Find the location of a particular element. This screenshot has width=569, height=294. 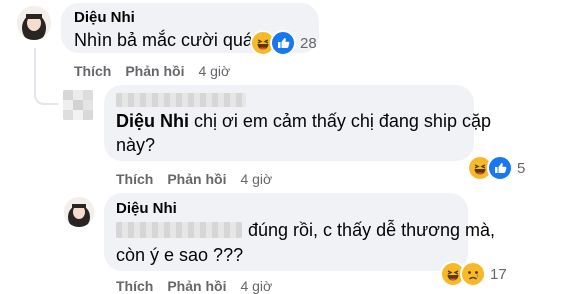

reaction-summary: 17 is located at coordinates (473, 274).